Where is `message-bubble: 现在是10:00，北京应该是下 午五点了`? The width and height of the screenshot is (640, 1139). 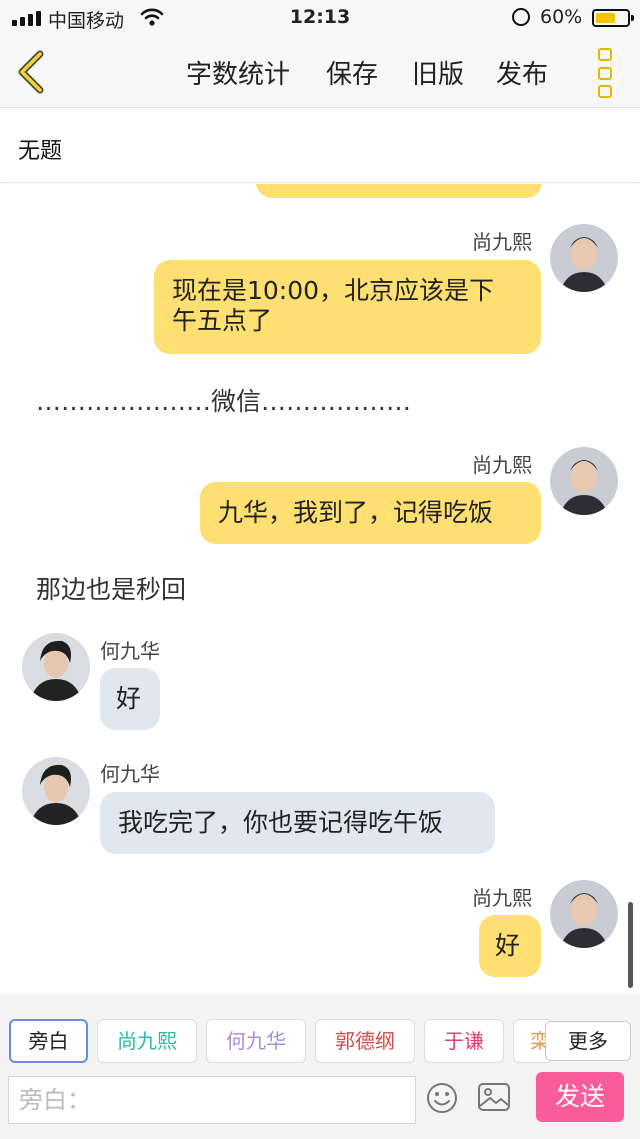 message-bubble: 现在是10:00，北京应该是下 午五点了 is located at coordinates (347, 307).